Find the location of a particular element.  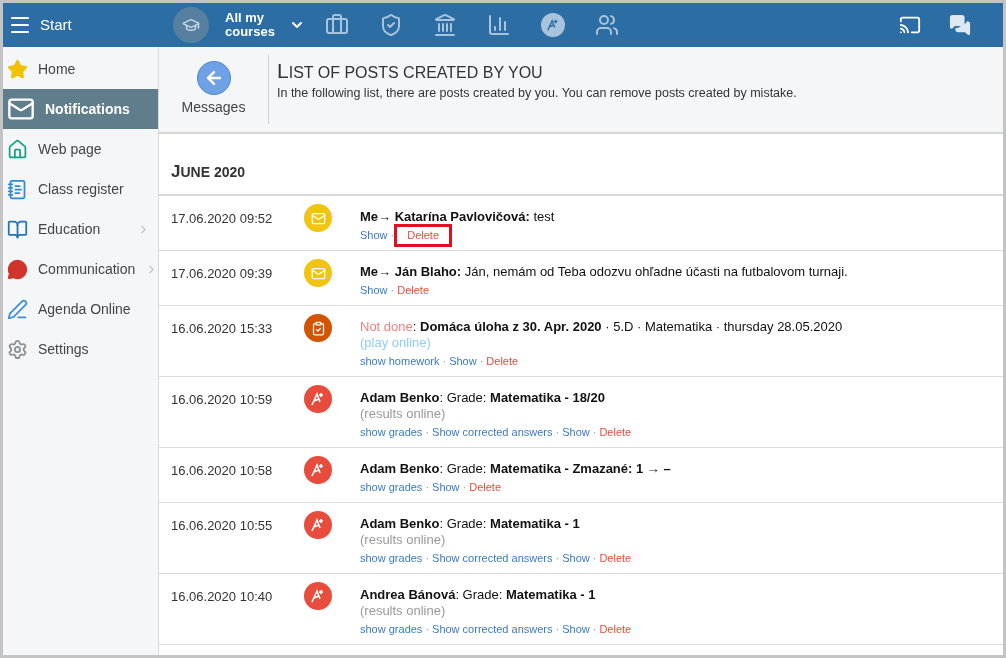

sidebar-item: Class register is located at coordinates (80, 189).